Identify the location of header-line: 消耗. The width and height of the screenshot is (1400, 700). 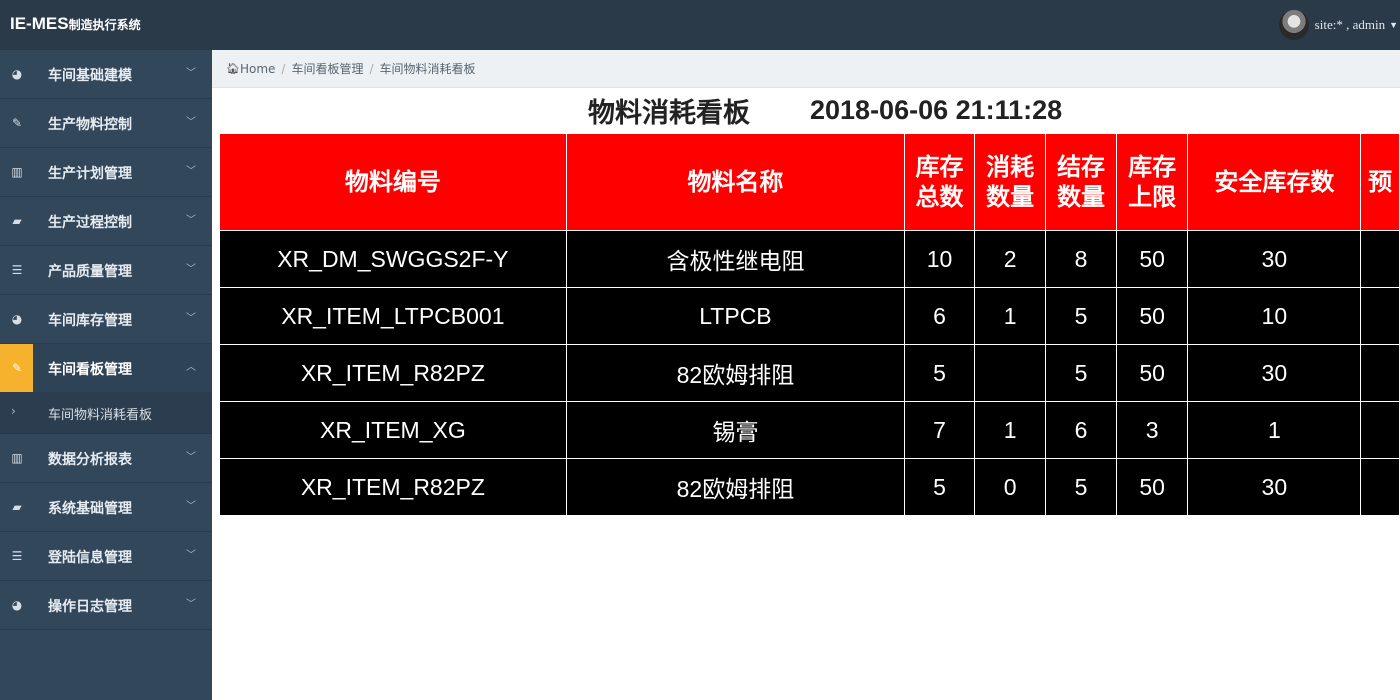
(1010, 167).